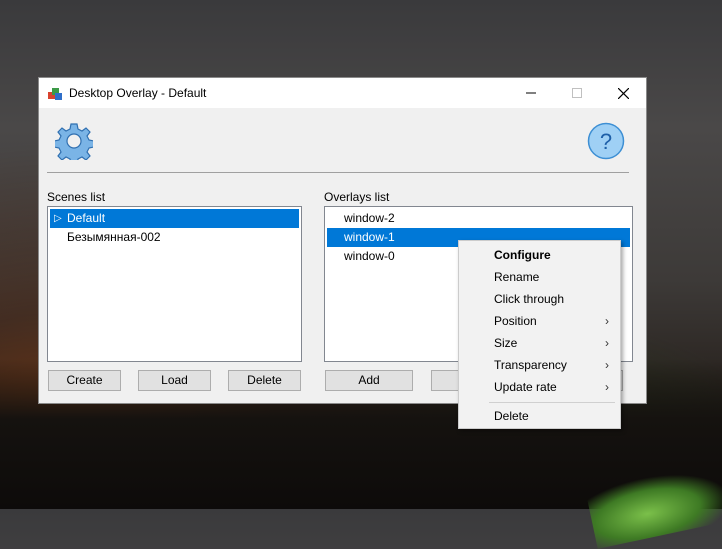 Image resolution: width=722 pixels, height=549 pixels. I want to click on scene-item-default: ▷ Default, so click(174, 218).